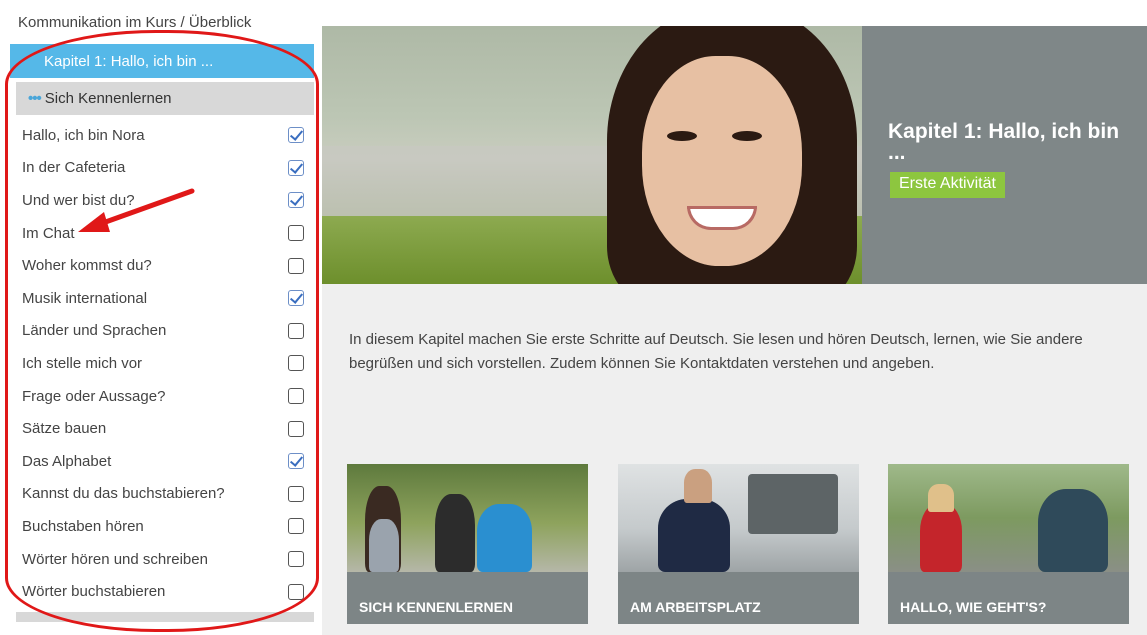  I want to click on section-card-am-arbeitsplatz: AM ARBEITSPLATZ, so click(738, 544).